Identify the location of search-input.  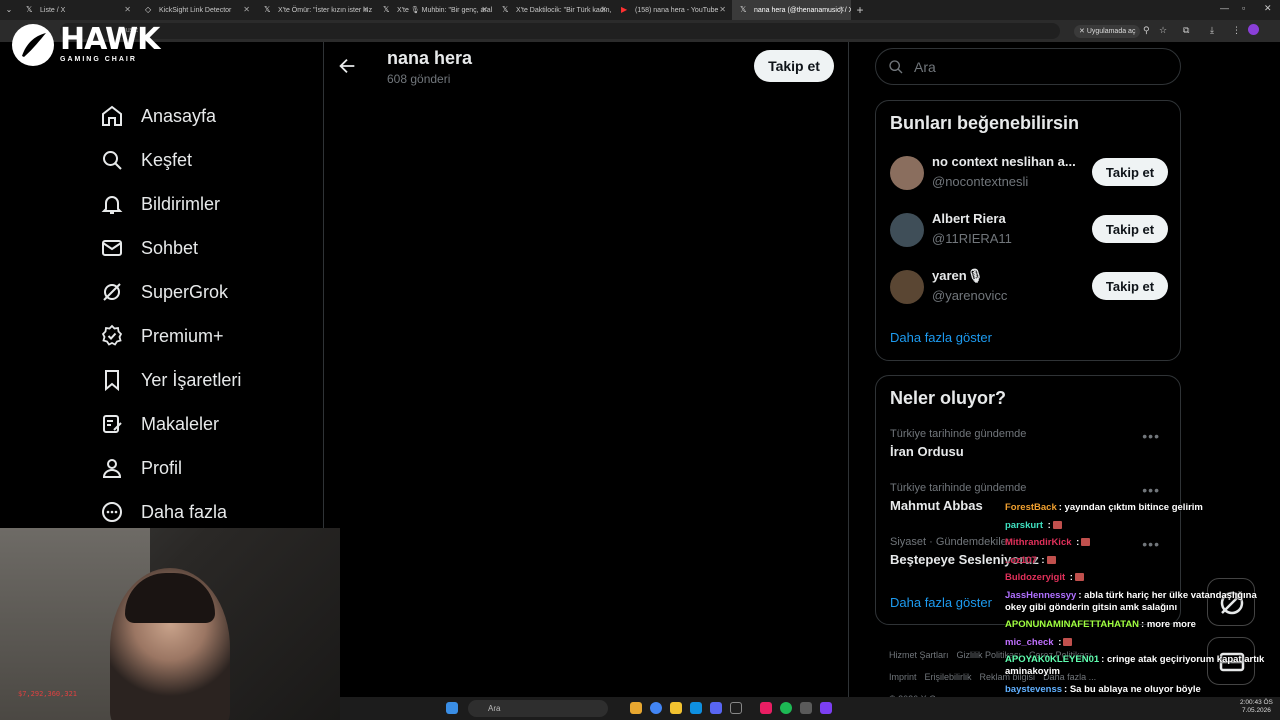
(1034, 66).